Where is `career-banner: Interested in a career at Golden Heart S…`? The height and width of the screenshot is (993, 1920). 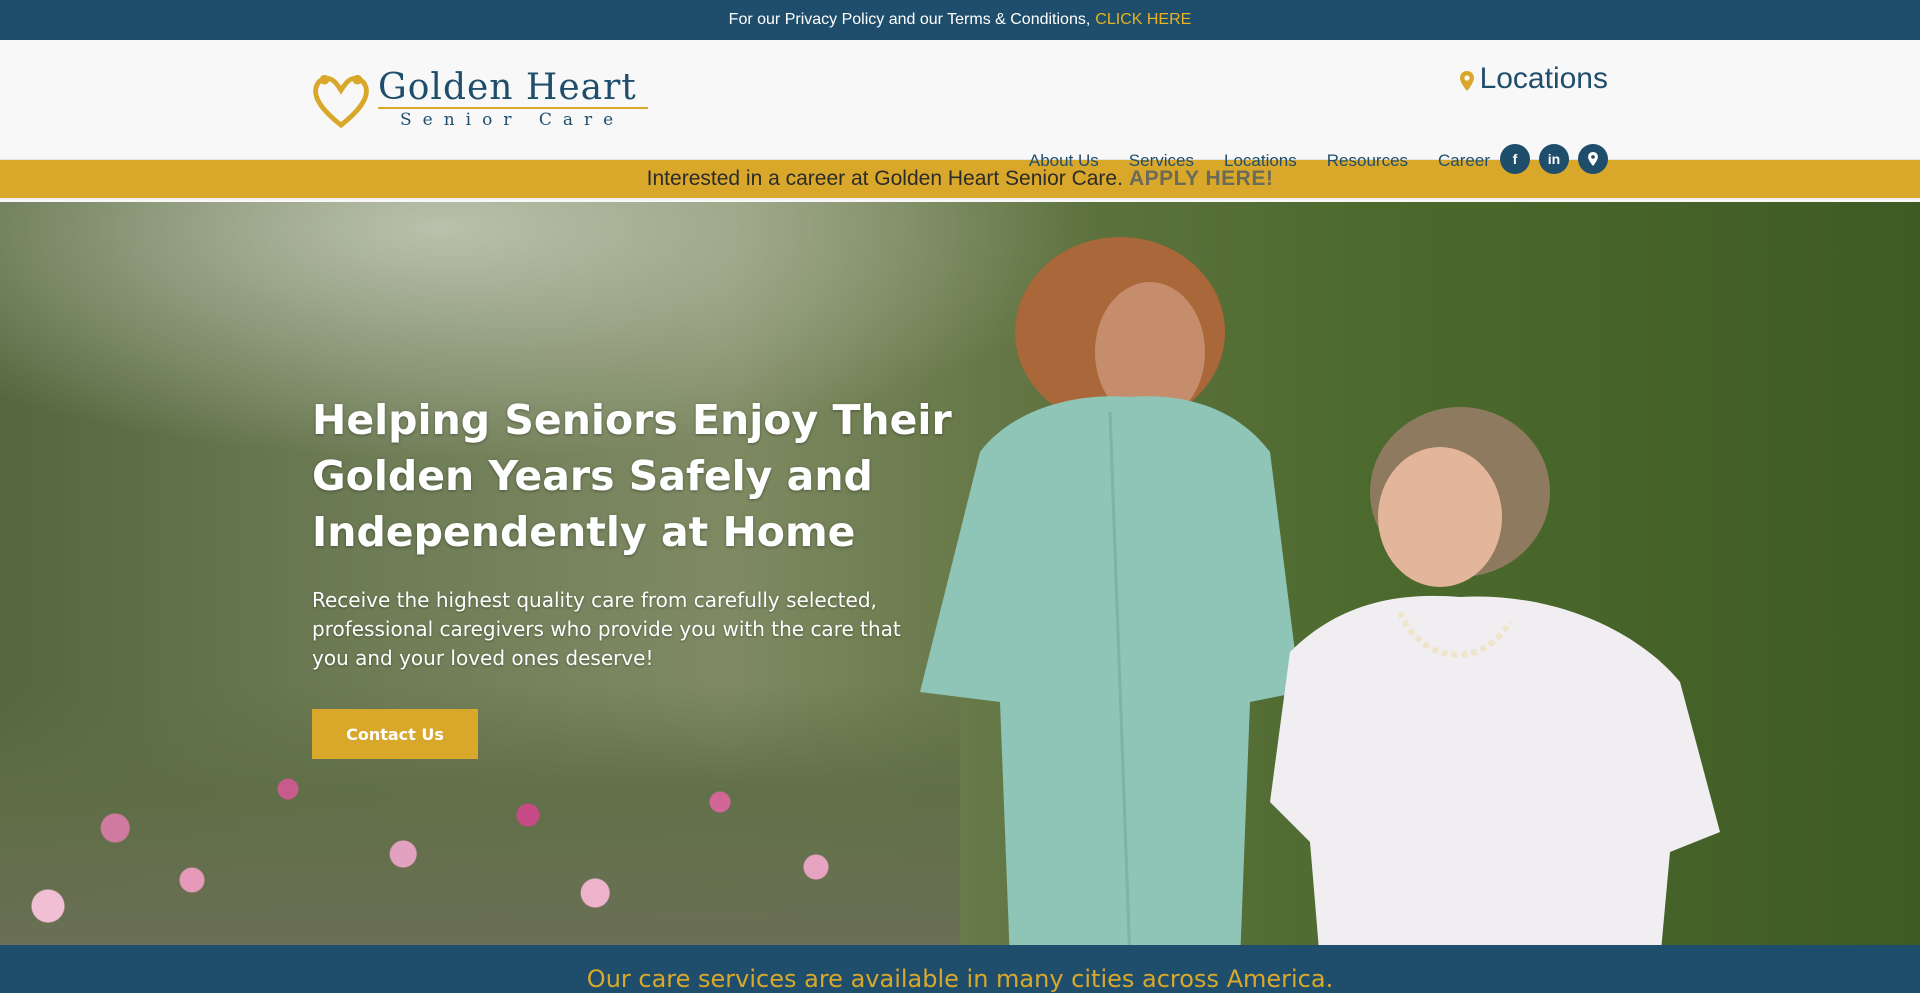 career-banner: Interested in a career at Golden Heart S… is located at coordinates (960, 180).